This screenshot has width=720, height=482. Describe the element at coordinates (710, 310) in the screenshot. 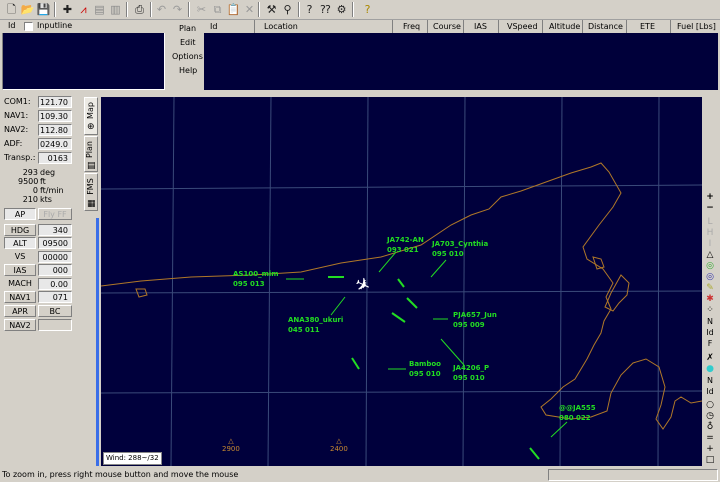

I see `fix-icon: ⁘` at that location.